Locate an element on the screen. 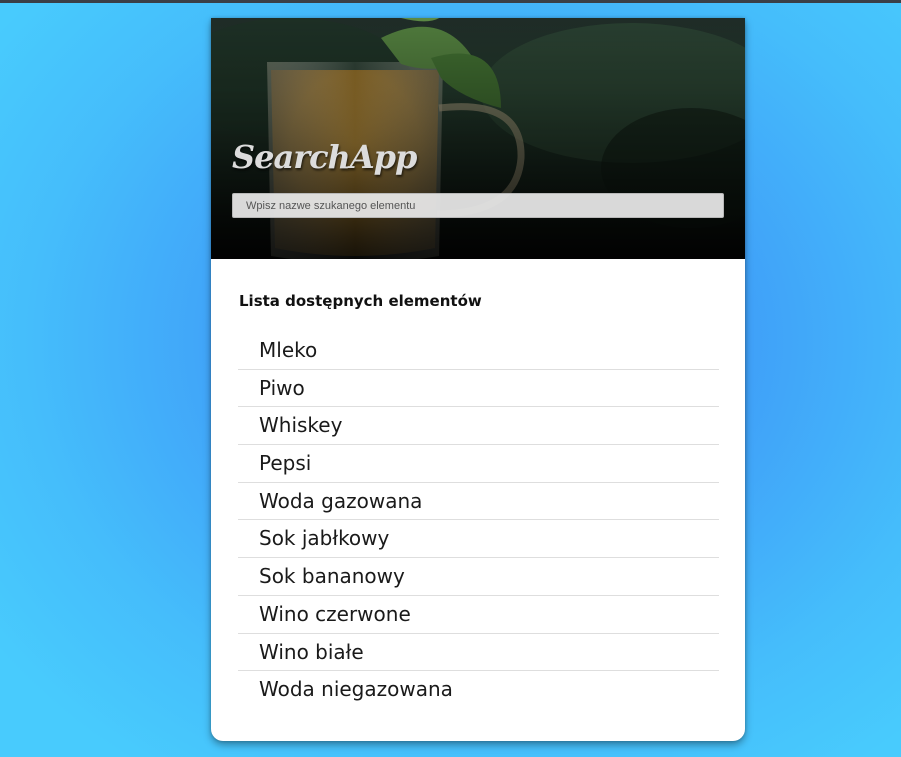 The width and height of the screenshot is (901, 757). list-item: Woda gazowana is located at coordinates (478, 502).